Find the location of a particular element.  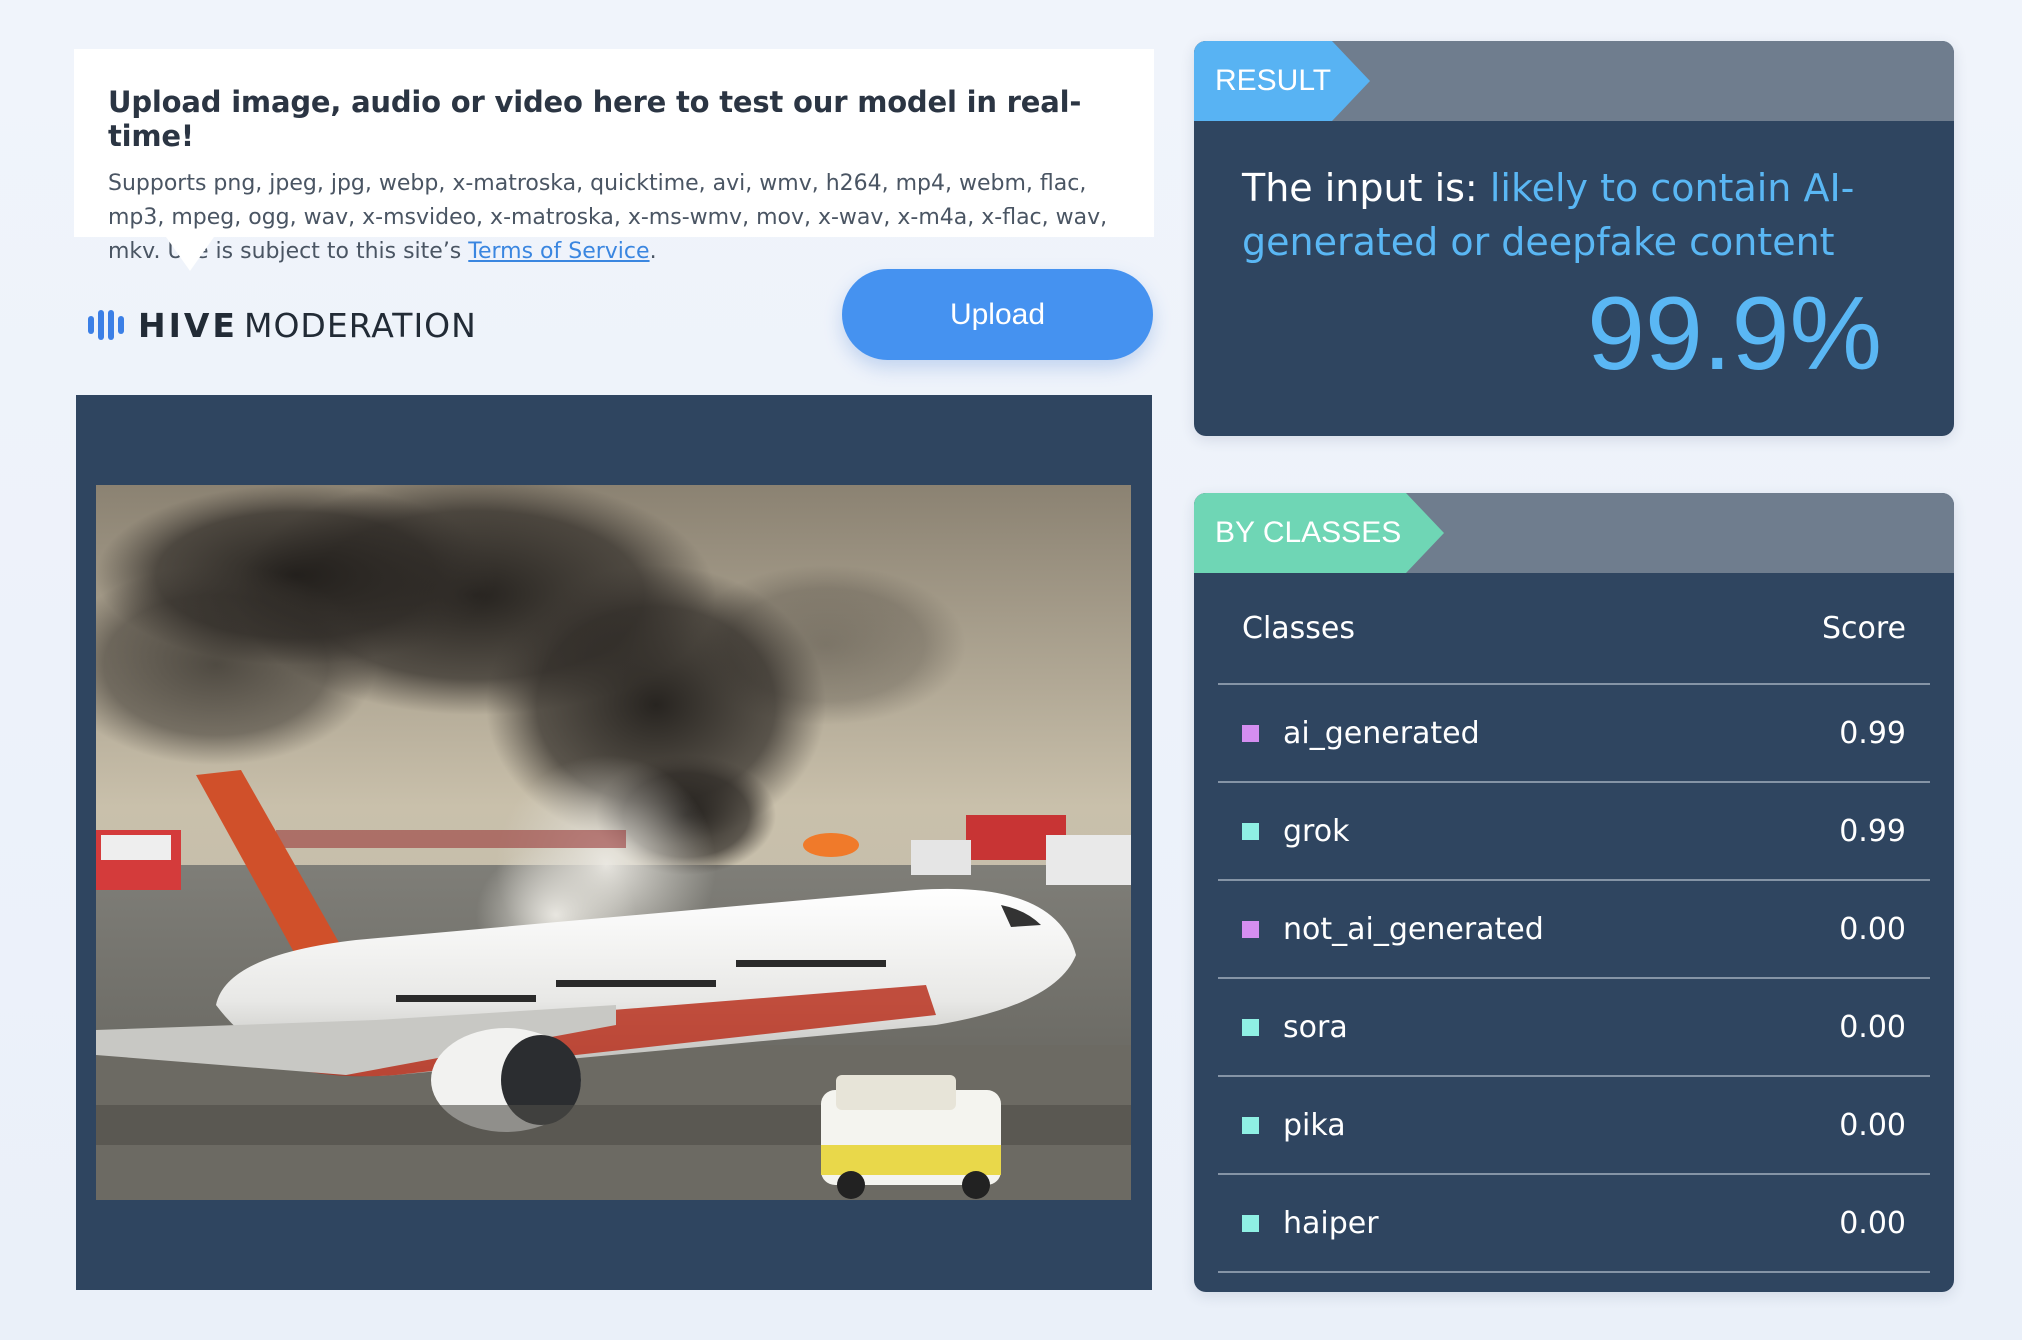

logo-brand: HIVE is located at coordinates (188, 325).